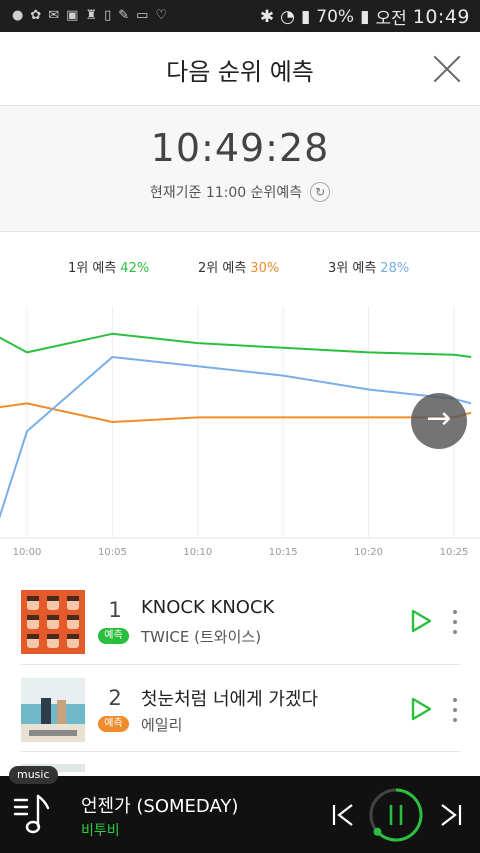  I want to click on list-item: 1 예측 KNOCK KNOCK TWICE (트와이스), so click(240, 619).